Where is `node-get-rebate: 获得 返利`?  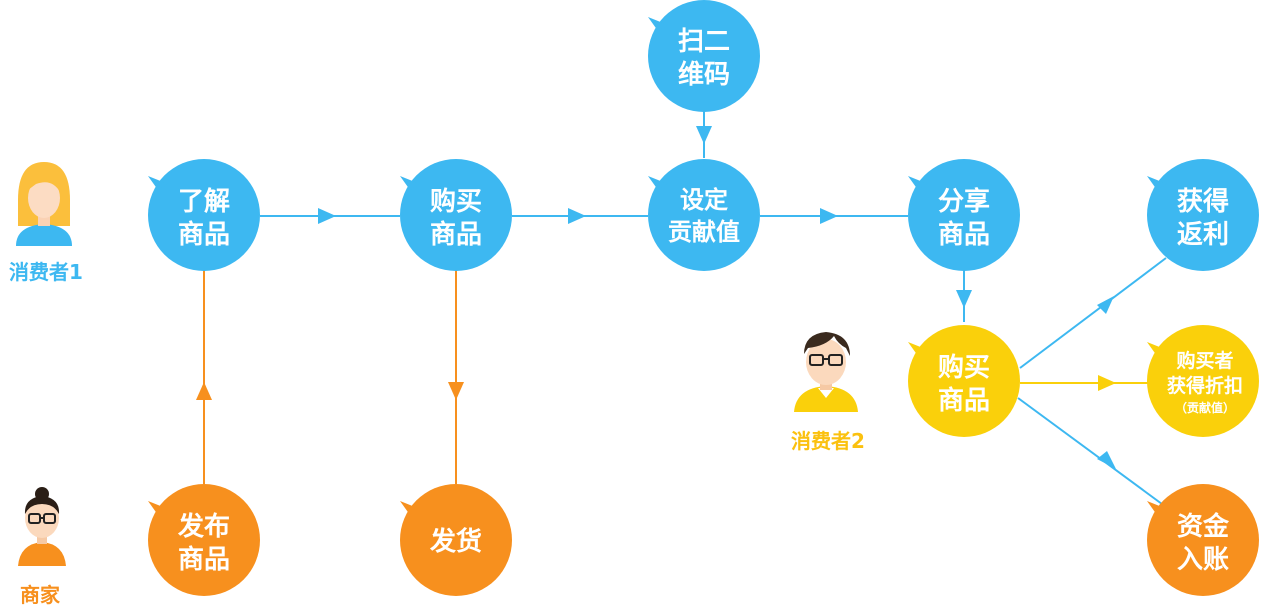
node-get-rebate: 获得 返利 is located at coordinates (1203, 215).